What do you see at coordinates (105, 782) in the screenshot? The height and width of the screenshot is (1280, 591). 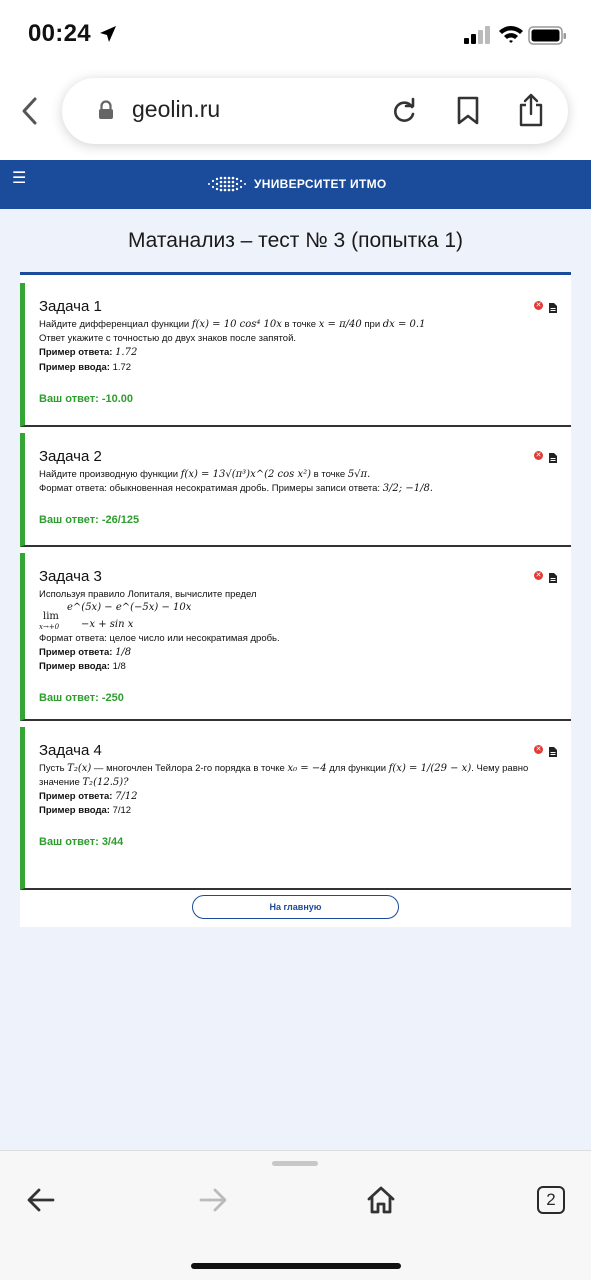 I see `formula: T₂(12.5)?` at bounding box center [105, 782].